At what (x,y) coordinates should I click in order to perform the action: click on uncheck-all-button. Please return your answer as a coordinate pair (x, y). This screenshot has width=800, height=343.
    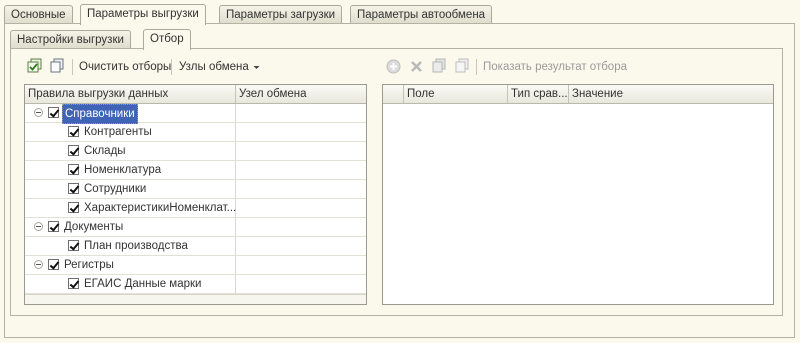
    Looking at the image, I should click on (57, 66).